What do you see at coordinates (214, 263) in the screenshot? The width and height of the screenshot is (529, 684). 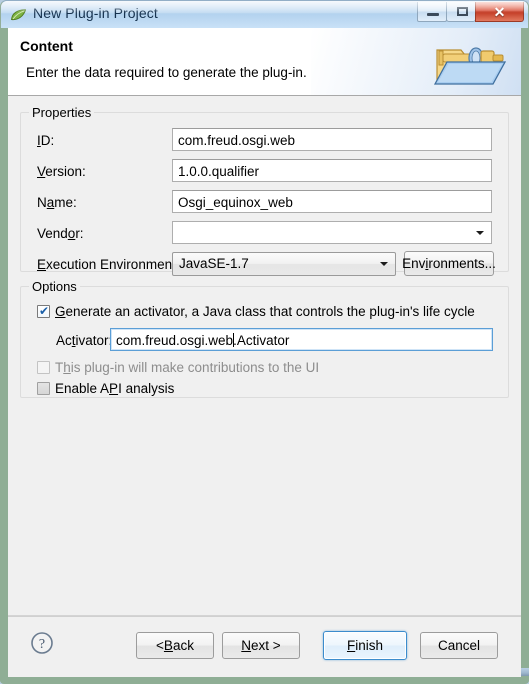 I see `execution-environment-value: JavaSE-1.7` at bounding box center [214, 263].